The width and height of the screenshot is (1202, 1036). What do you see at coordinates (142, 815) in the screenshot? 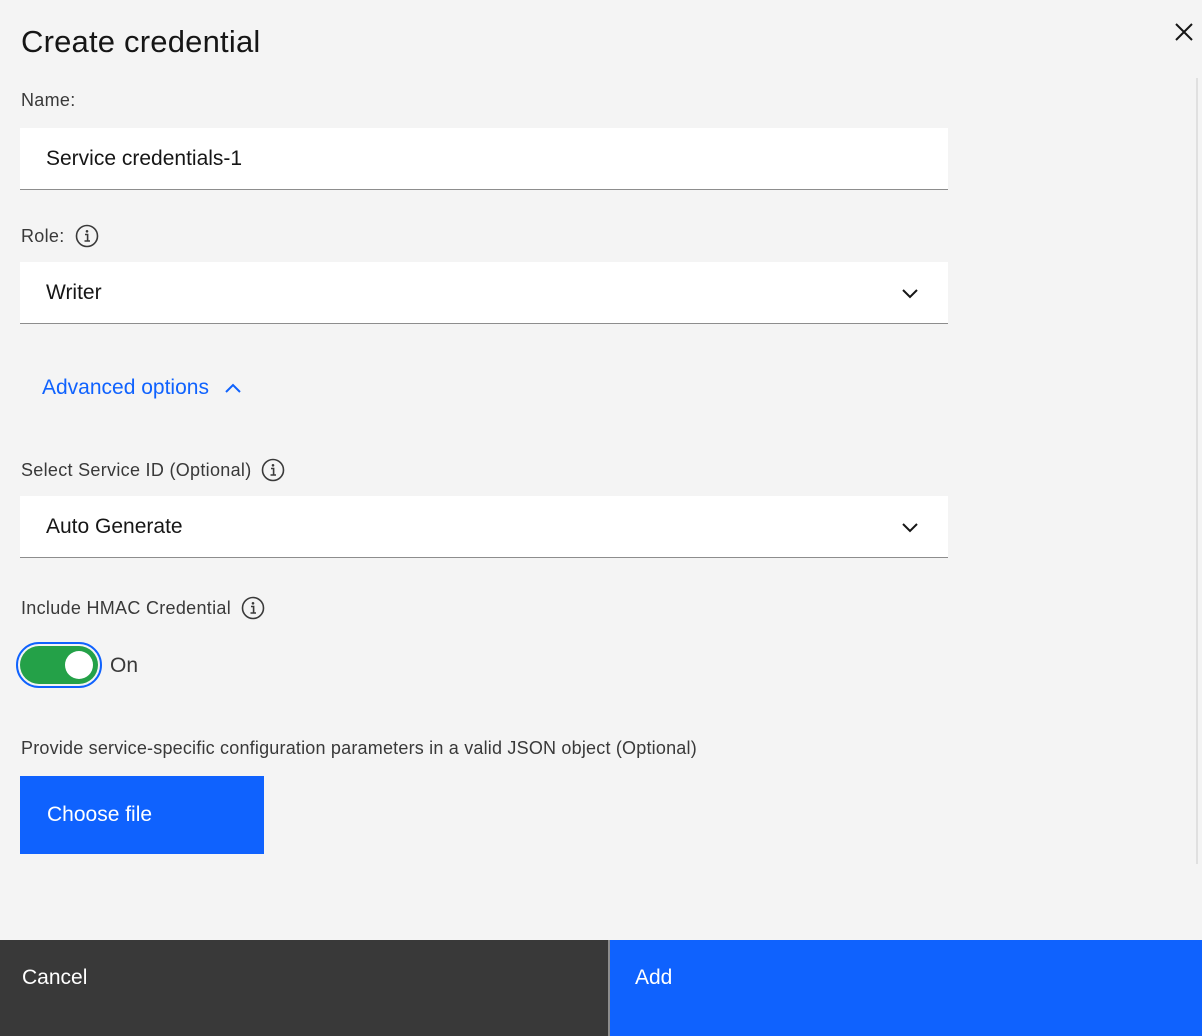
I see `choose-file-button: Choose file` at bounding box center [142, 815].